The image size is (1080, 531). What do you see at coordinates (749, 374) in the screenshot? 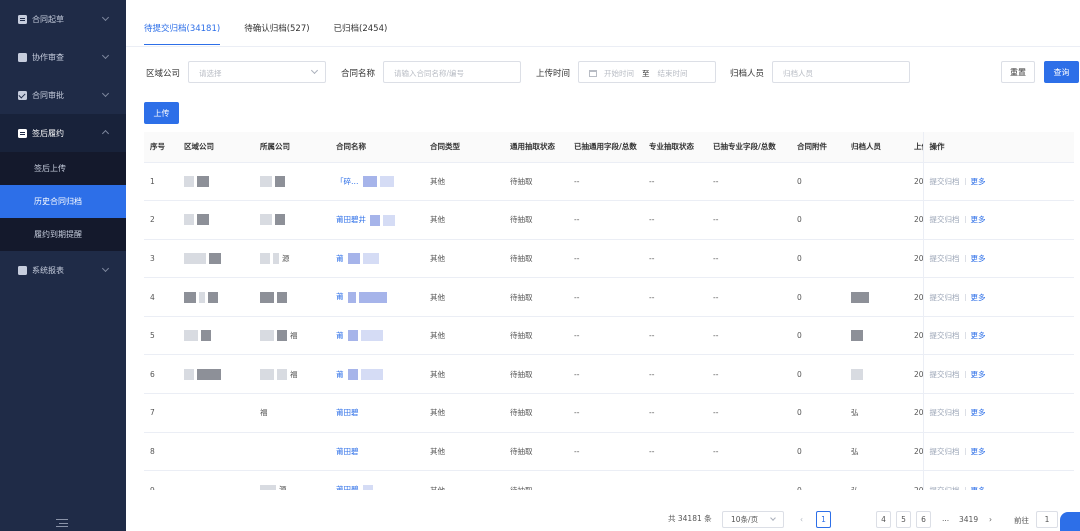
I see `cell-pro: --` at bounding box center [749, 374].